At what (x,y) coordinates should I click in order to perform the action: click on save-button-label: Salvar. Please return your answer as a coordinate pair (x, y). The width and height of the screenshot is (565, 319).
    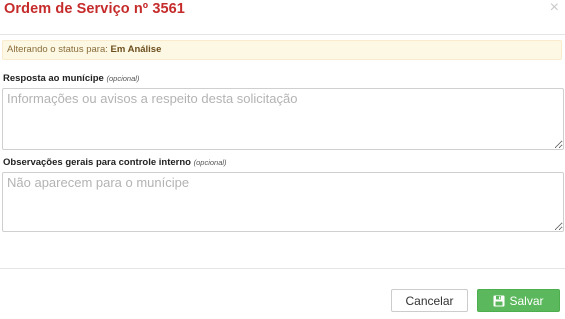
    Looking at the image, I should click on (526, 300).